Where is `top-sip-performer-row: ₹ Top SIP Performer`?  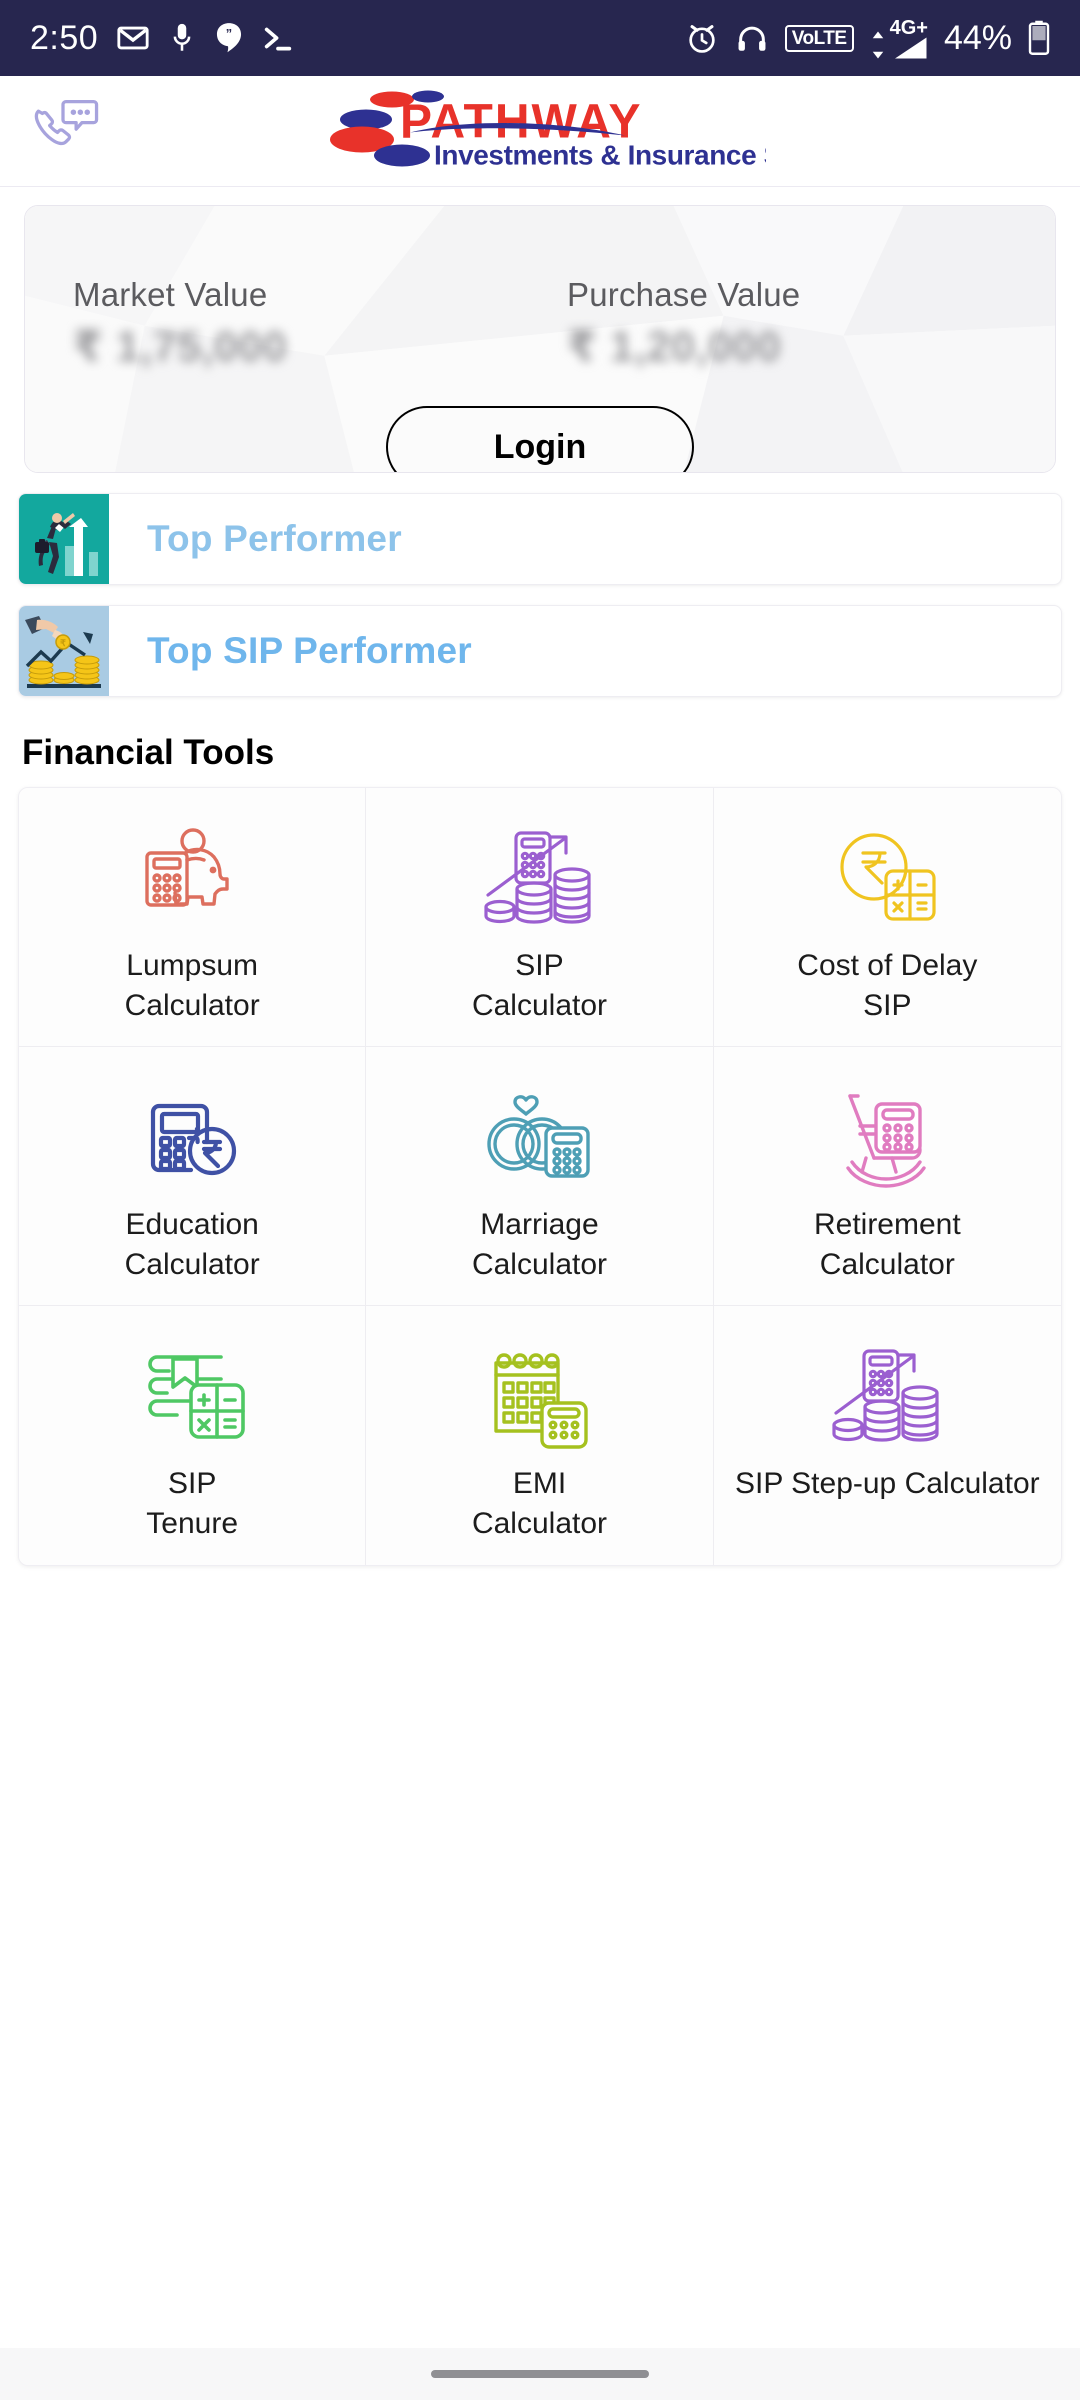
top-sip-performer-row: ₹ Top SIP Performer is located at coordinates (540, 651).